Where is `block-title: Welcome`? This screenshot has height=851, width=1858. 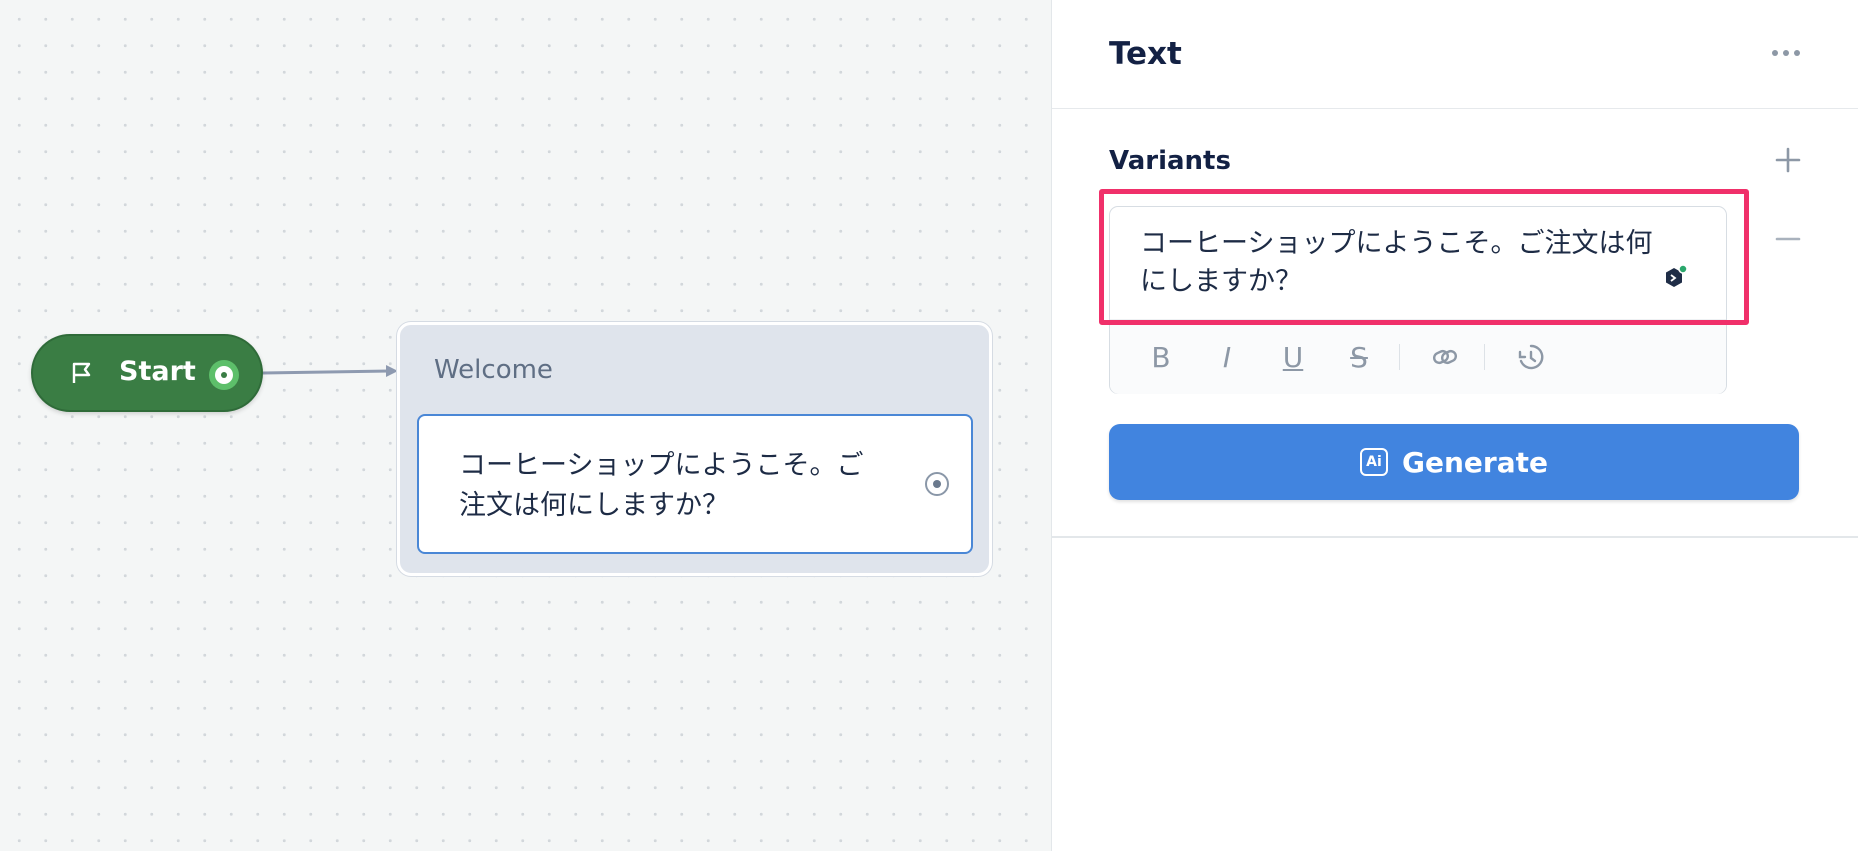
block-title: Welcome is located at coordinates (493, 370).